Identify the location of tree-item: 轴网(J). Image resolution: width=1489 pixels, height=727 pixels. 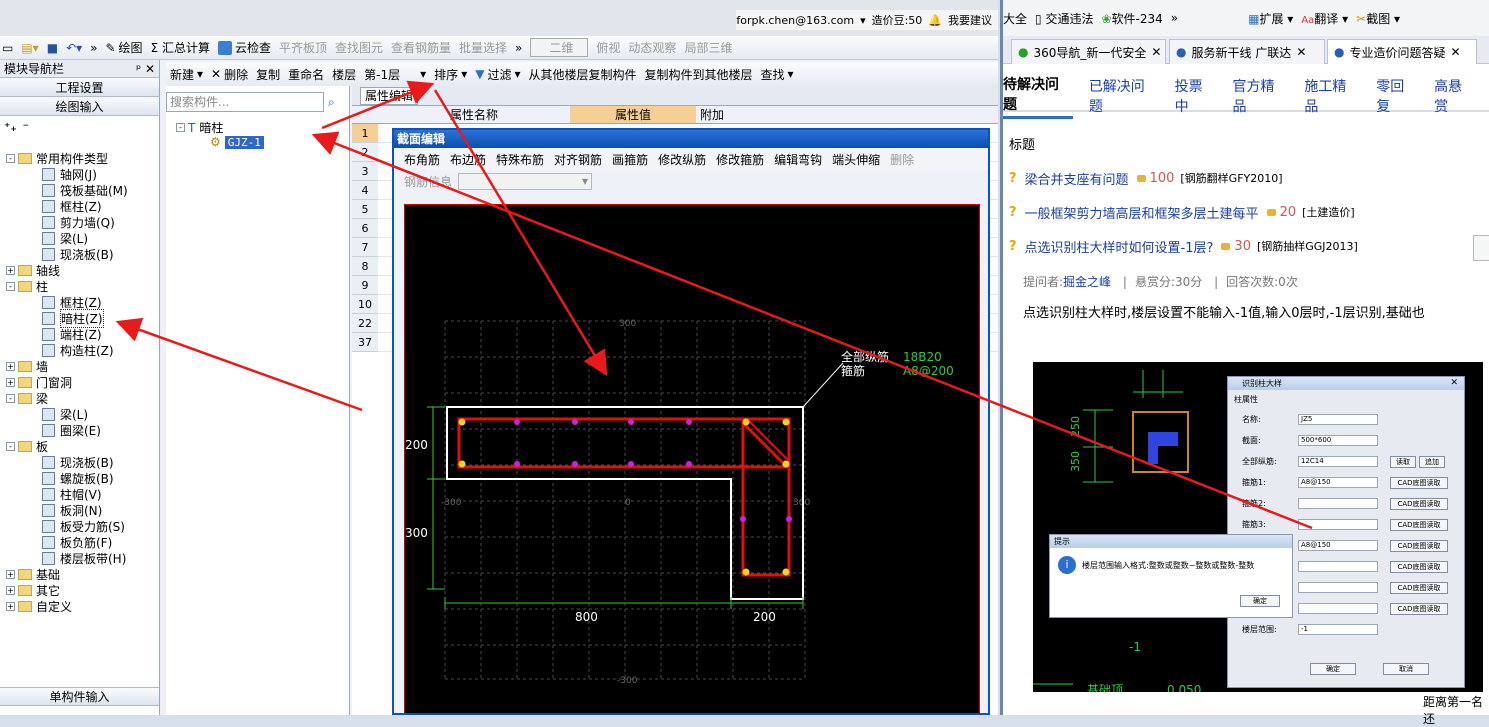
(79, 174).